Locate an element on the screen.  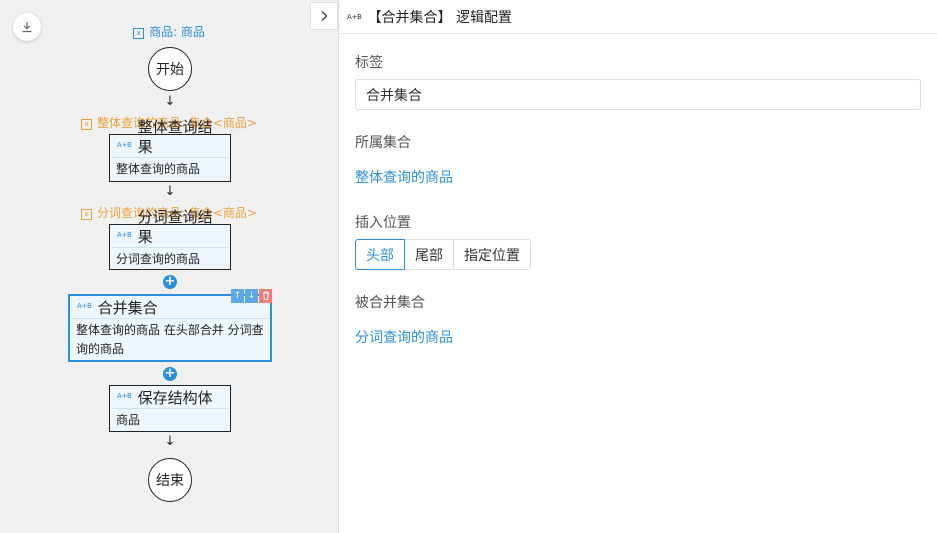
start-variable: x 商品: 商品 is located at coordinates (169, 32).